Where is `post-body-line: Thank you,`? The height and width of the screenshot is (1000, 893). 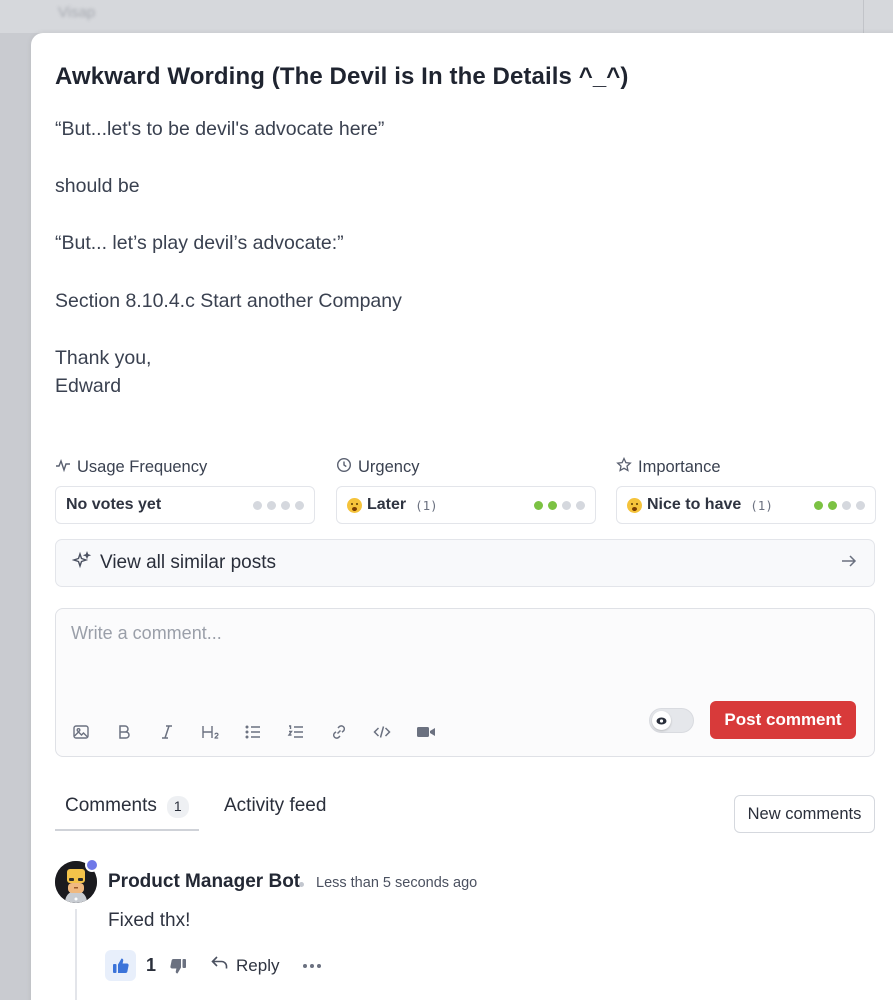
post-body-line: Thank you, is located at coordinates (103, 358).